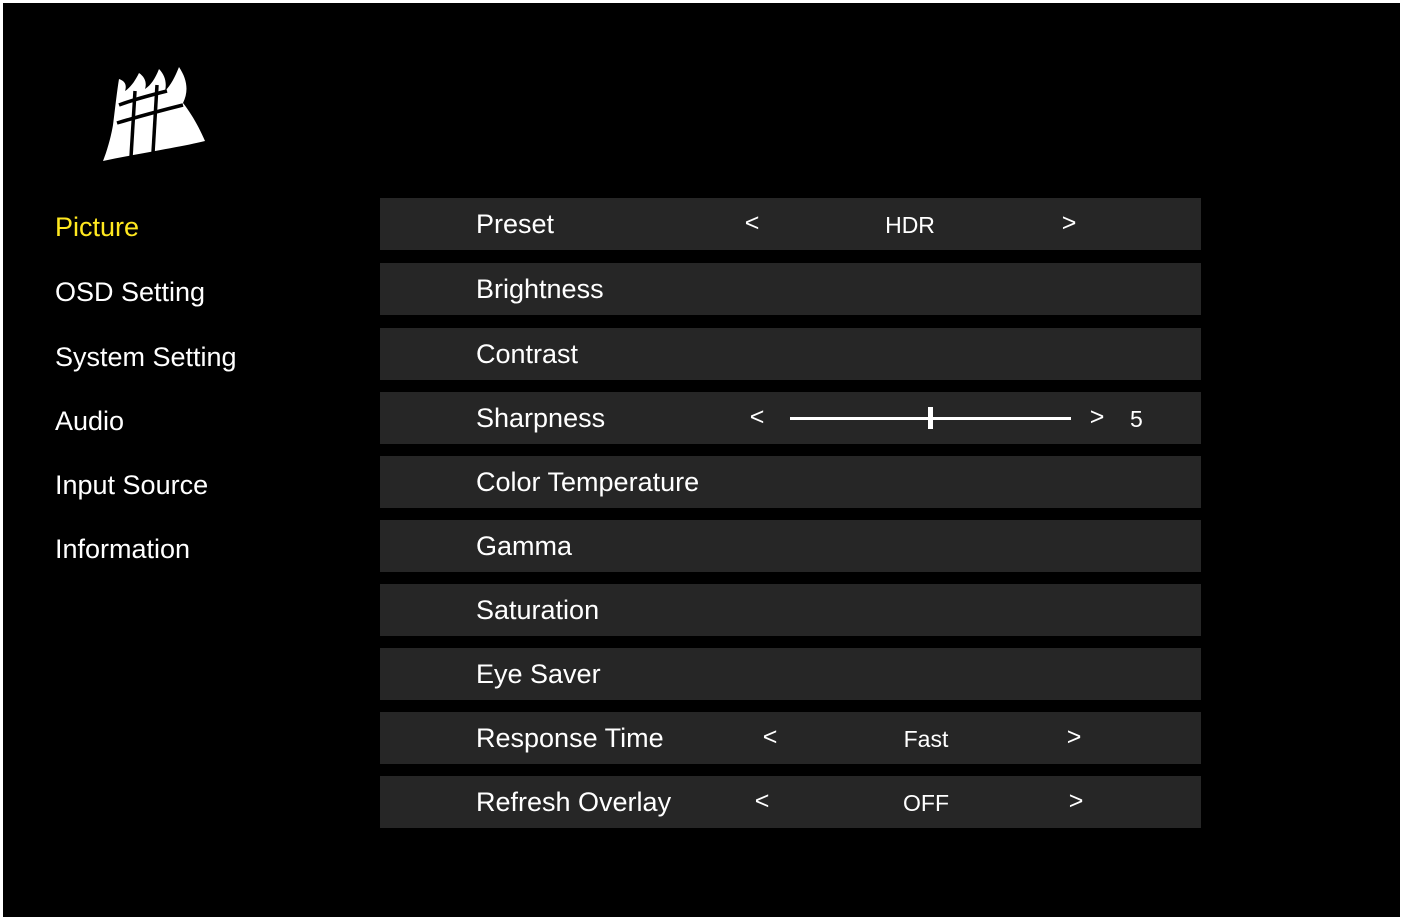  I want to click on row-label: Response Time, so click(570, 738).